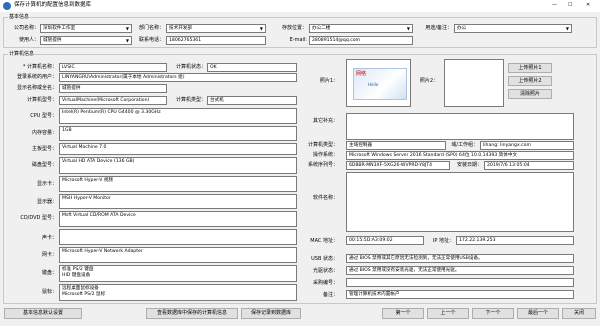 The image size is (600, 326). What do you see at coordinates (271, 313) in the screenshot?
I see `save-to-database-button: 保存记录到数据库` at bounding box center [271, 313].